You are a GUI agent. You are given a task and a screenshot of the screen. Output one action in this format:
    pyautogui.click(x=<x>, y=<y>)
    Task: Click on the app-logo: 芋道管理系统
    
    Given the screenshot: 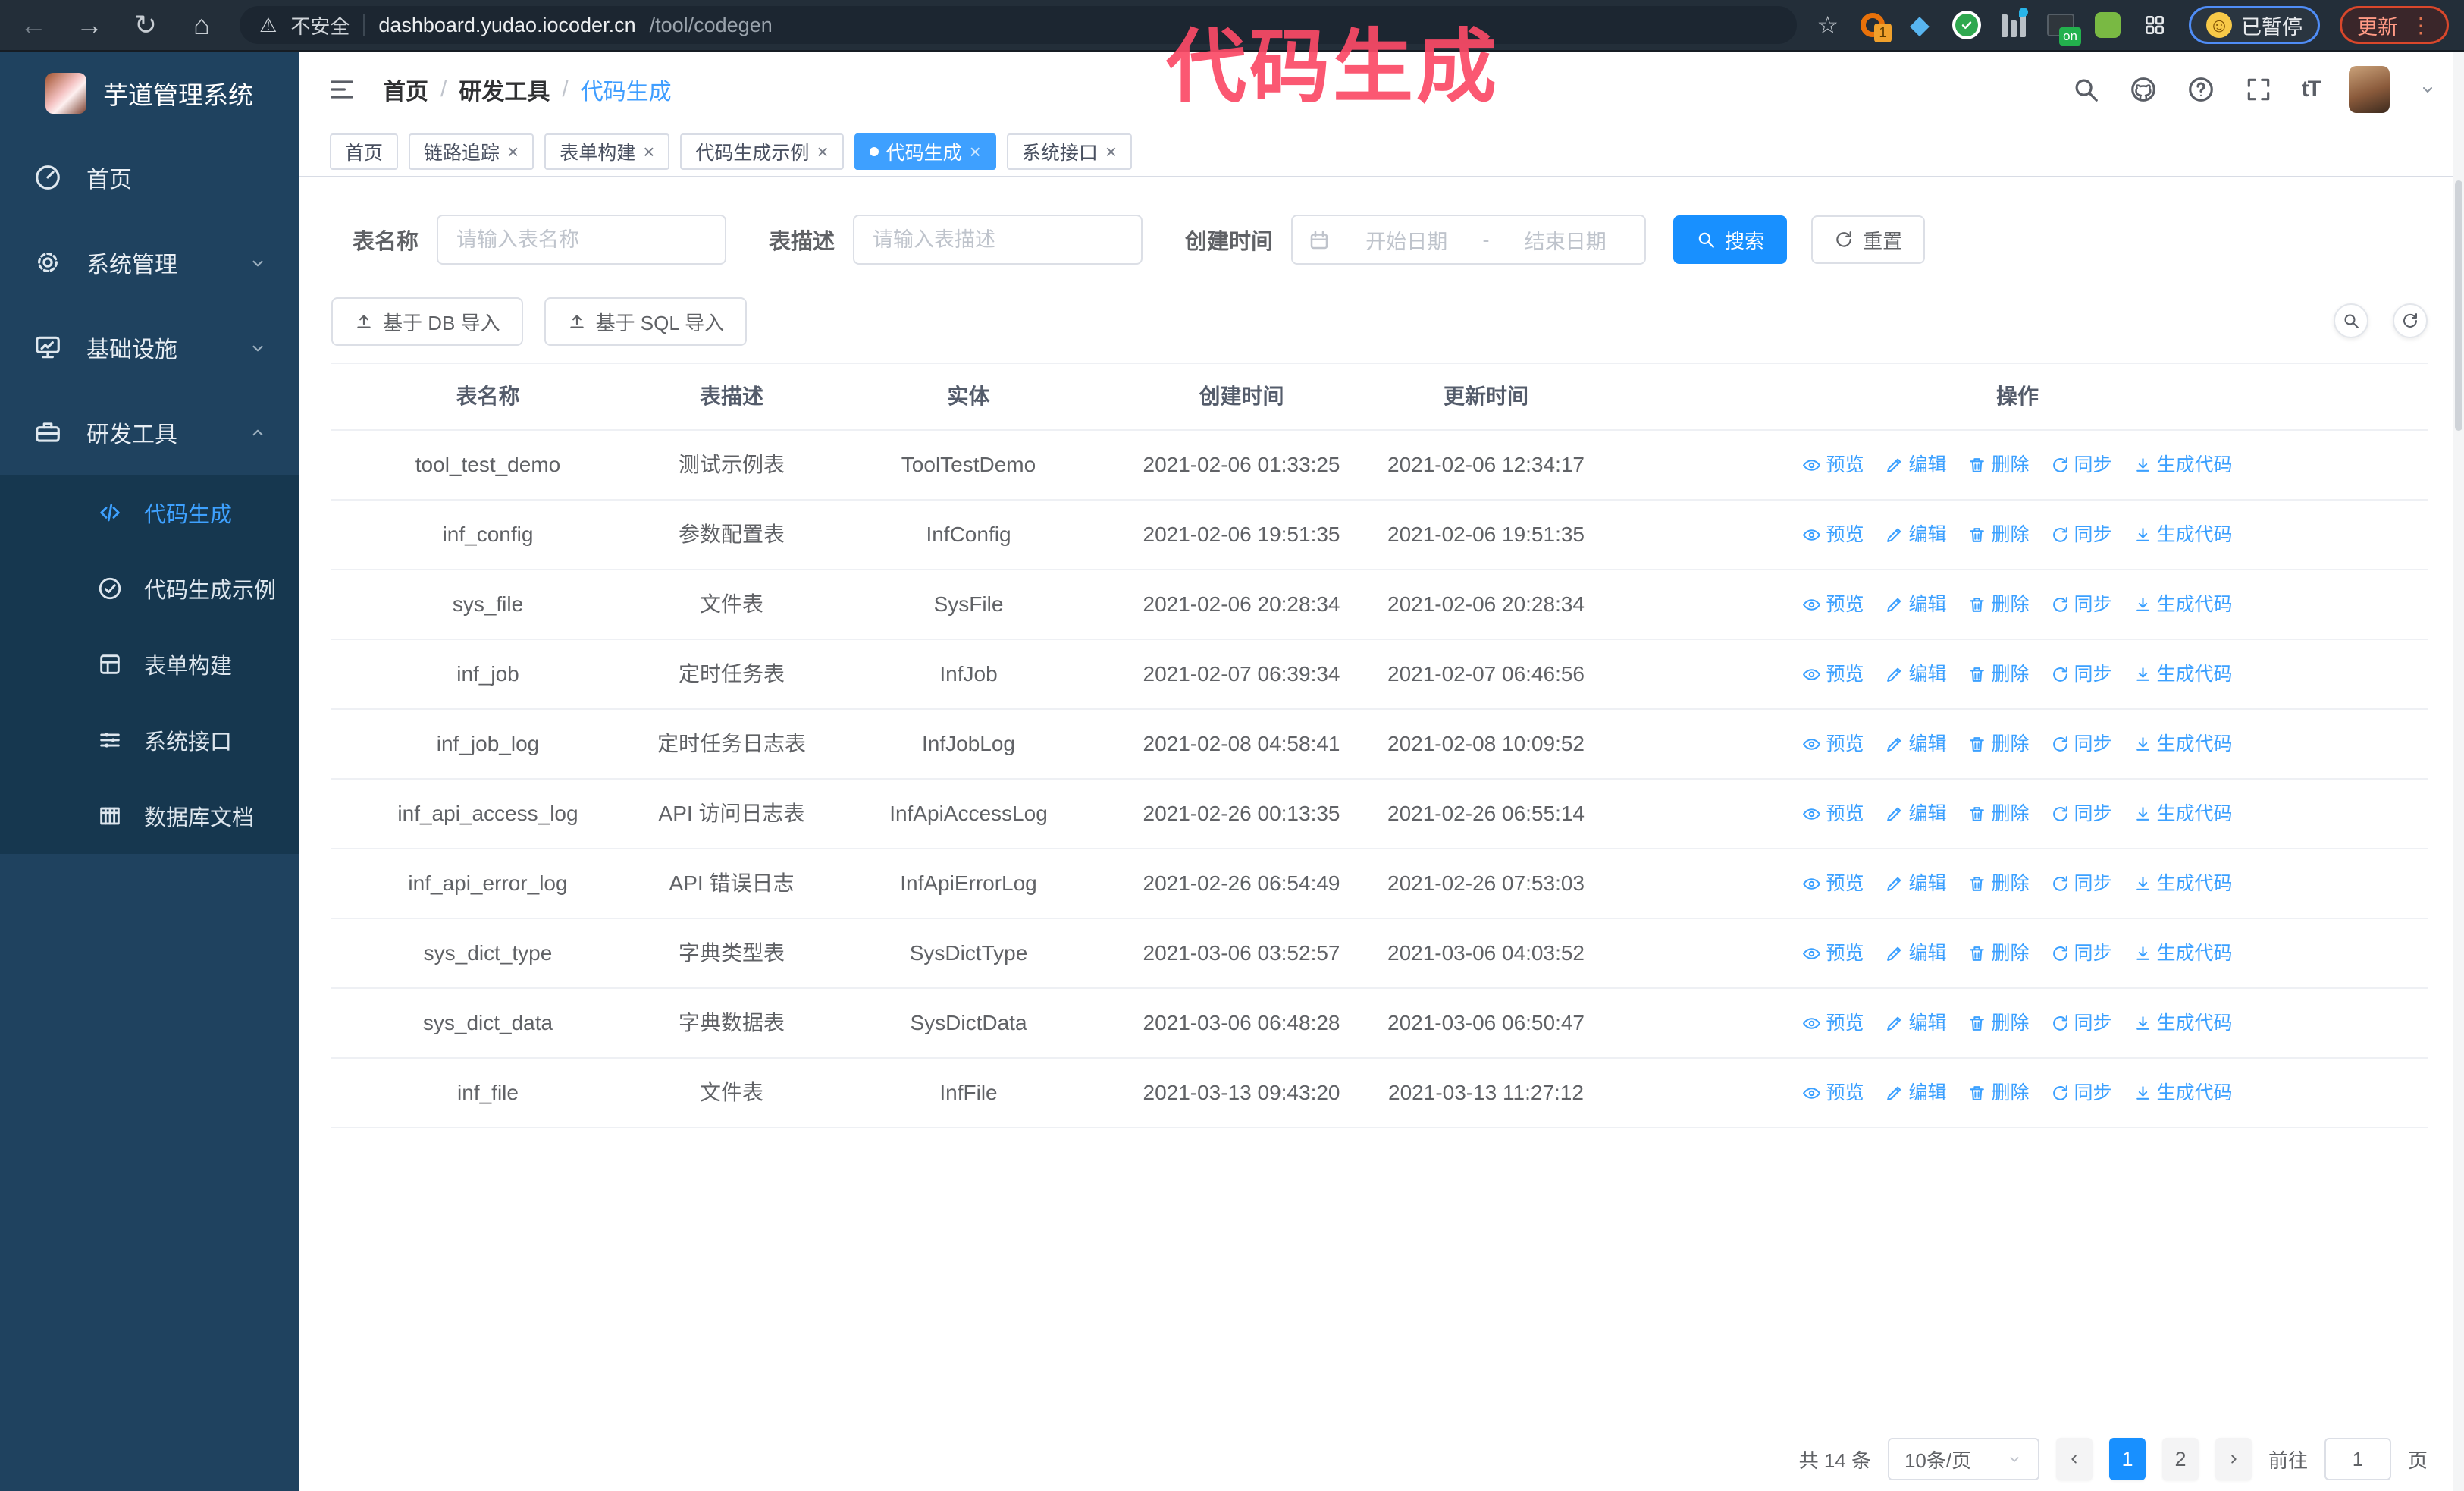 What is the action you would take?
    pyautogui.click(x=150, y=93)
    